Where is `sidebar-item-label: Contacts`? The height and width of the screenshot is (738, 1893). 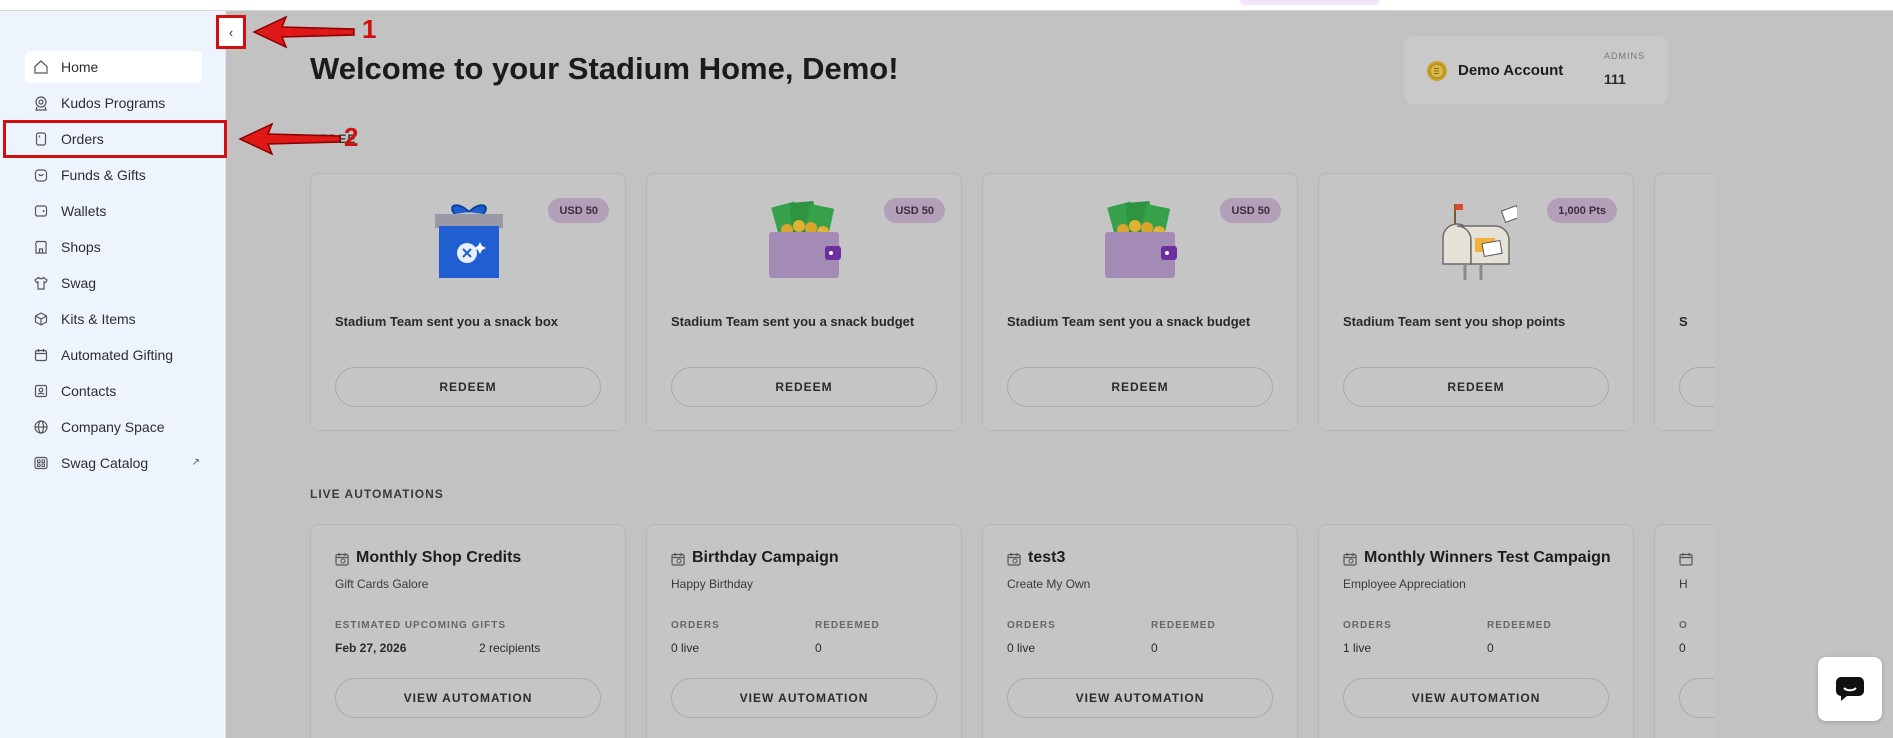 sidebar-item-label: Contacts is located at coordinates (89, 391).